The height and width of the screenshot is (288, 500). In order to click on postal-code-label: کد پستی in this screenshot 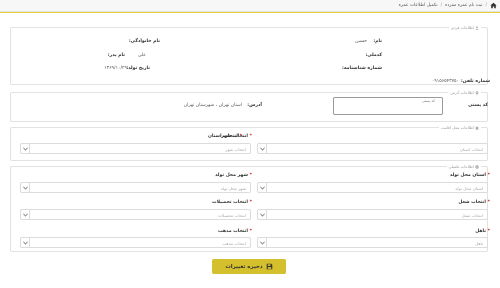, I will do `click(478, 105)`.